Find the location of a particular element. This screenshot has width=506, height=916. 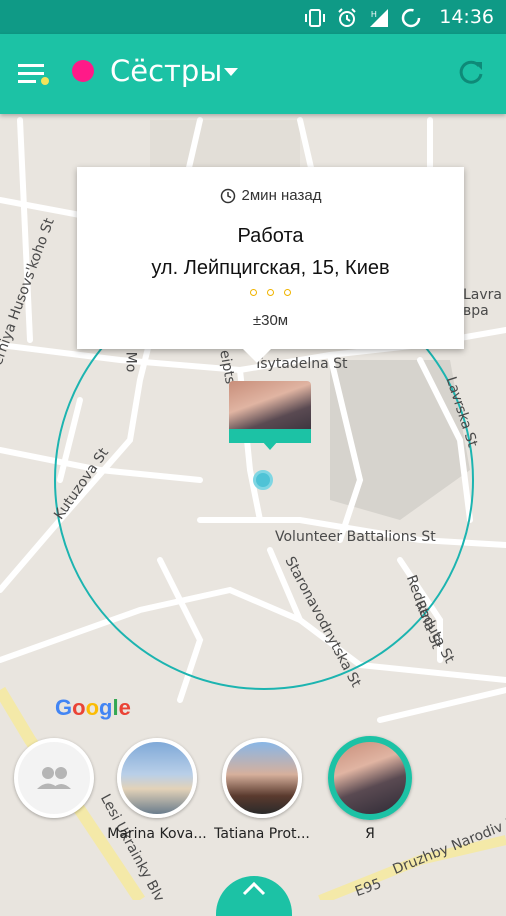

street-label: вра is located at coordinates (476, 311).